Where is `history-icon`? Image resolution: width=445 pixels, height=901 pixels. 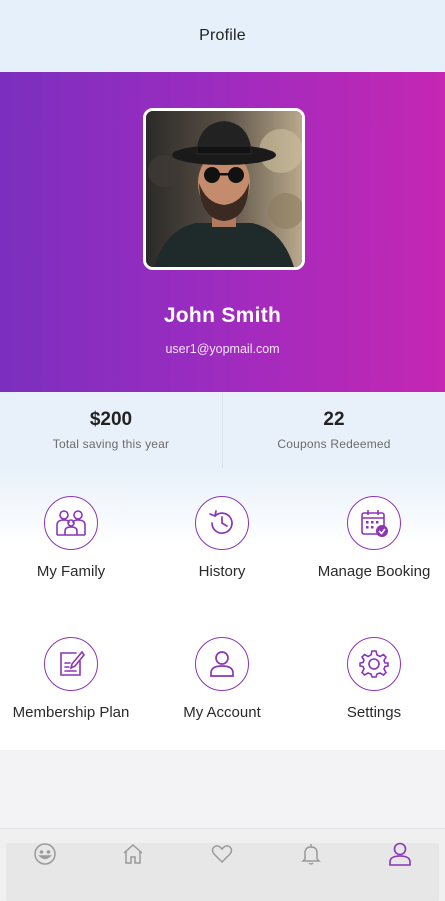
history-icon is located at coordinates (222, 523).